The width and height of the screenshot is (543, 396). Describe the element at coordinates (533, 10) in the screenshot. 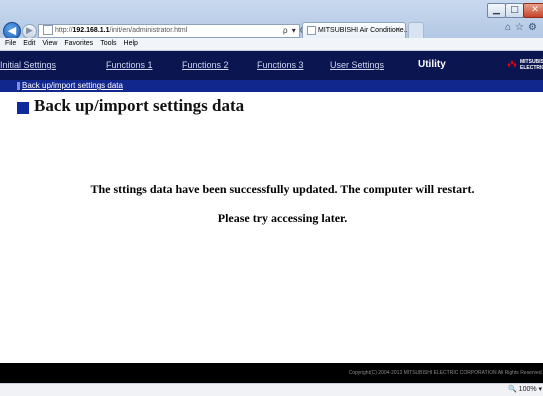

I see `close-window-button: ✕` at that location.